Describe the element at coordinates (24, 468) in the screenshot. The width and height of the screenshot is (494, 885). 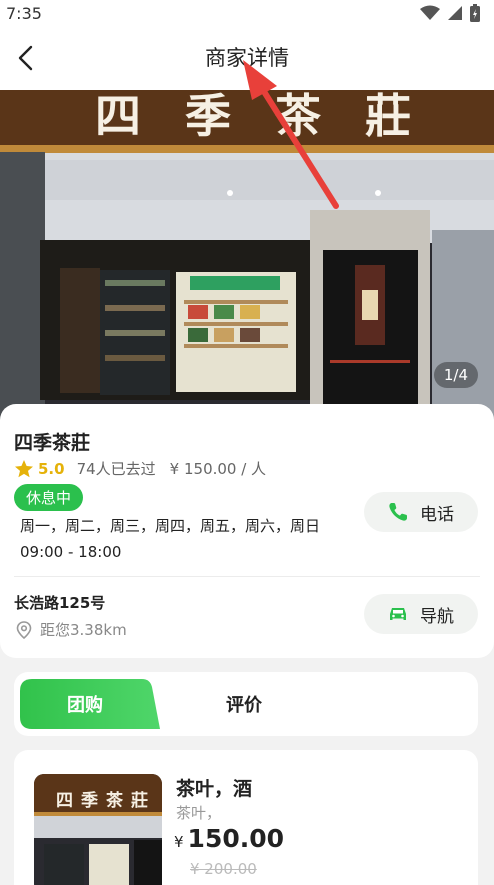
I see `star-icon` at that location.